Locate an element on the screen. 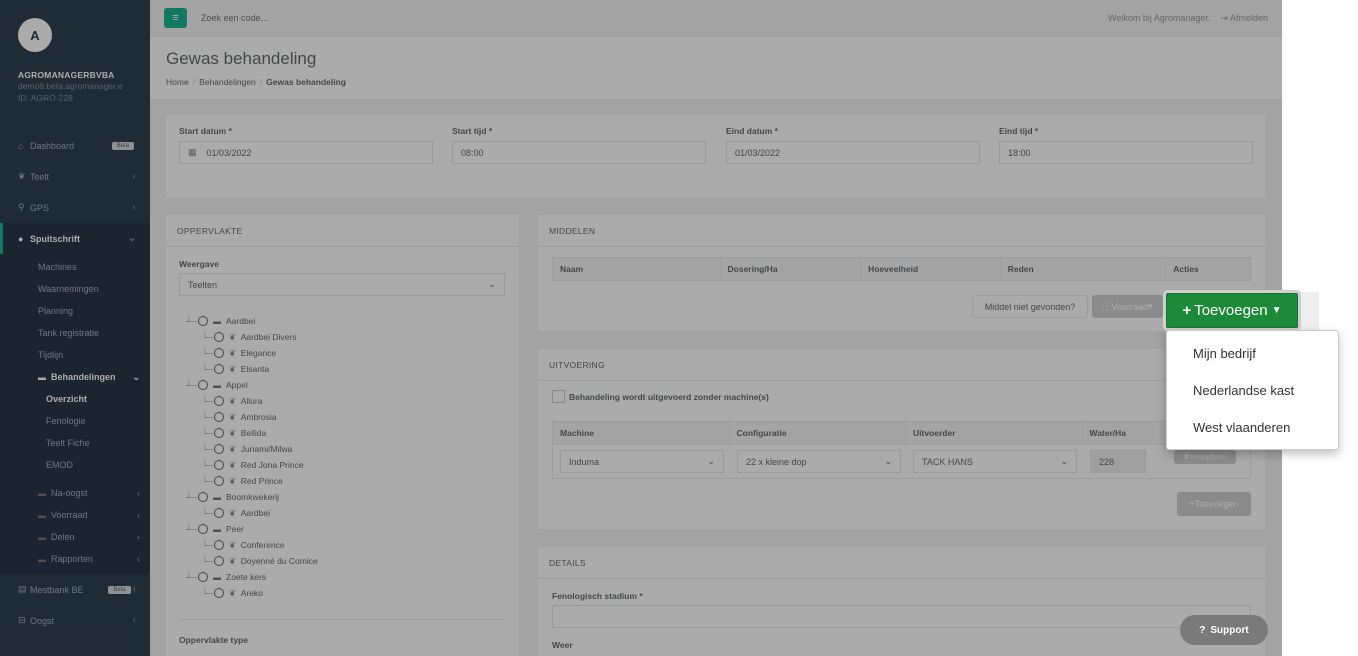 The image size is (1358, 656). hamburger-menu-button: ≡ is located at coordinates (175, 18).